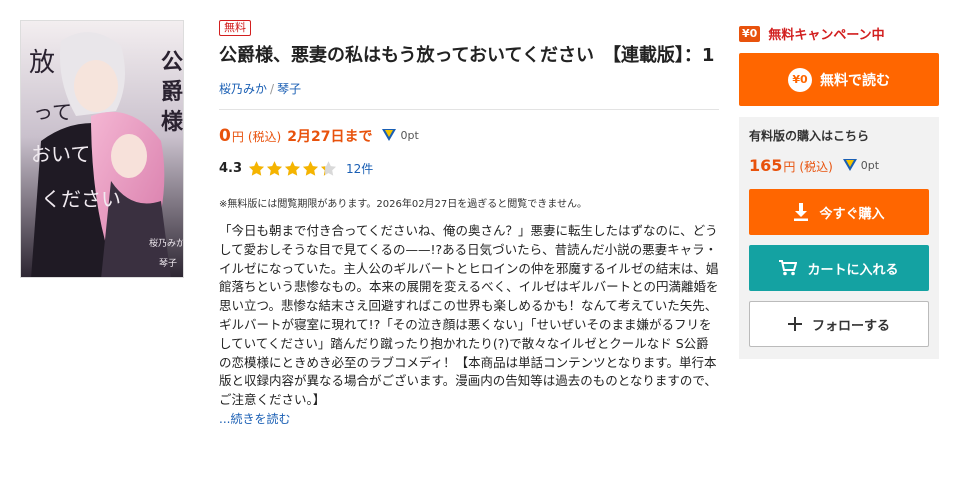  What do you see at coordinates (81, 199) in the screenshot?
I see `svg-text: ください` at bounding box center [81, 199].